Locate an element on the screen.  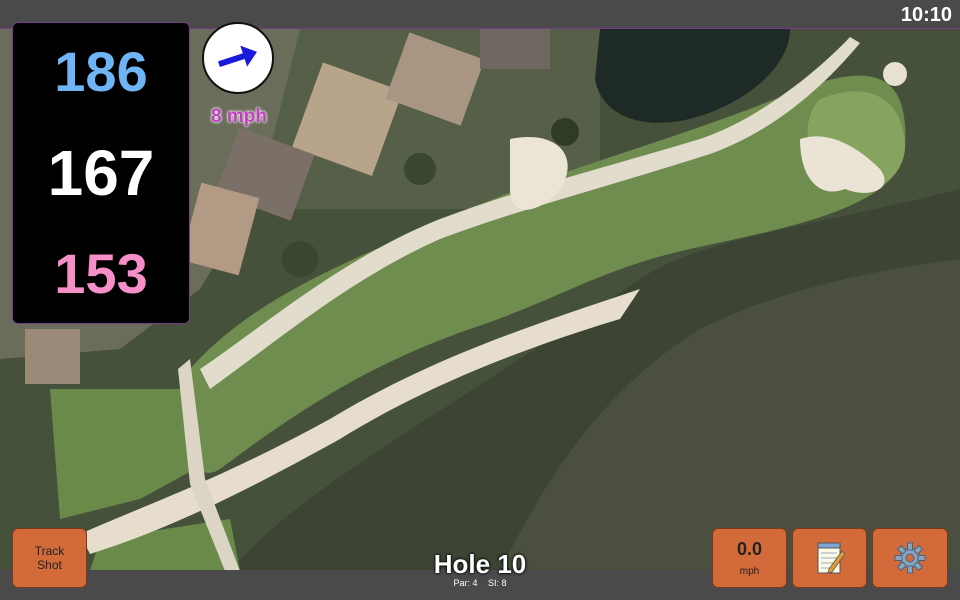
hole-title: Hole 10 is located at coordinates (480, 564).